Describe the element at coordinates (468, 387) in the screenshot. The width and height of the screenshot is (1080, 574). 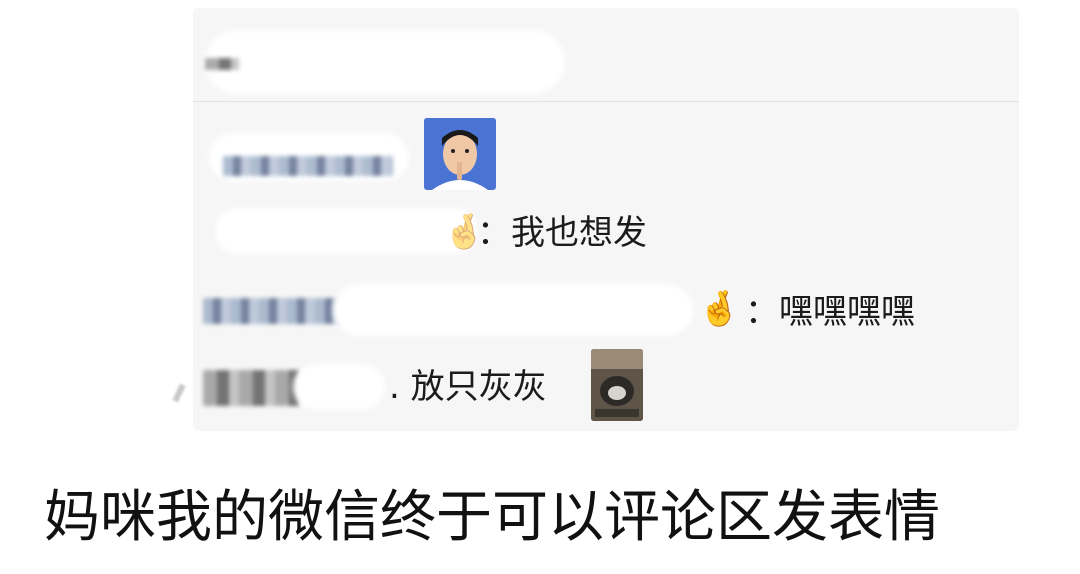
I see `comment-text: . 放只灰灰` at that location.